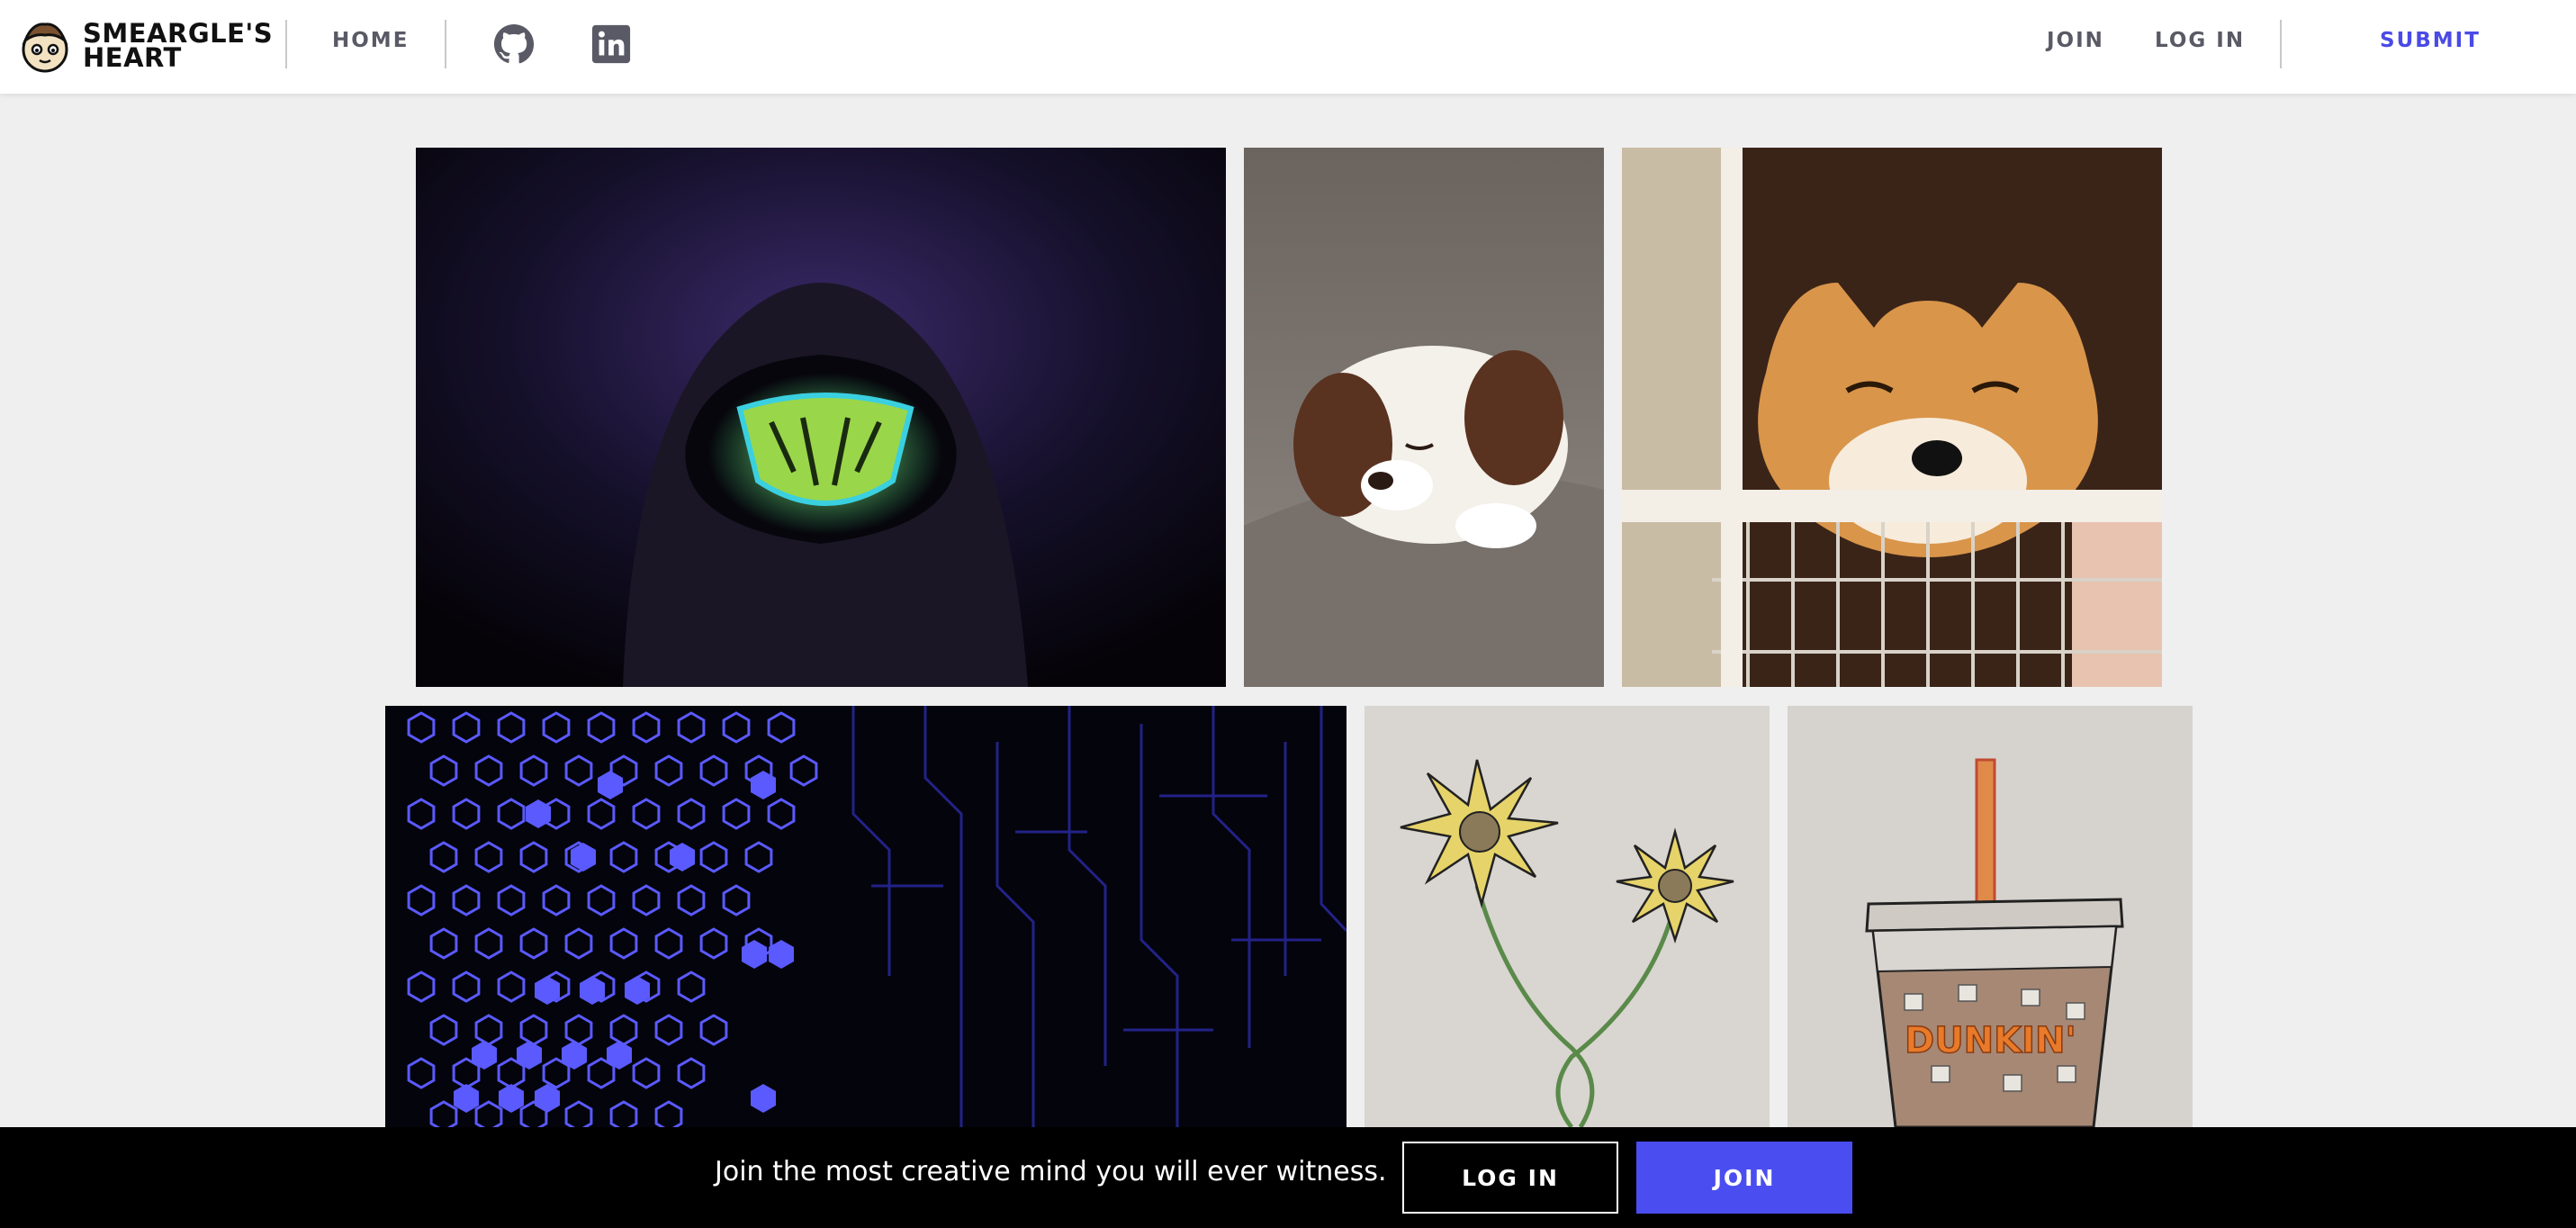  I want to click on gallery-image-shiba, so click(1892, 418).